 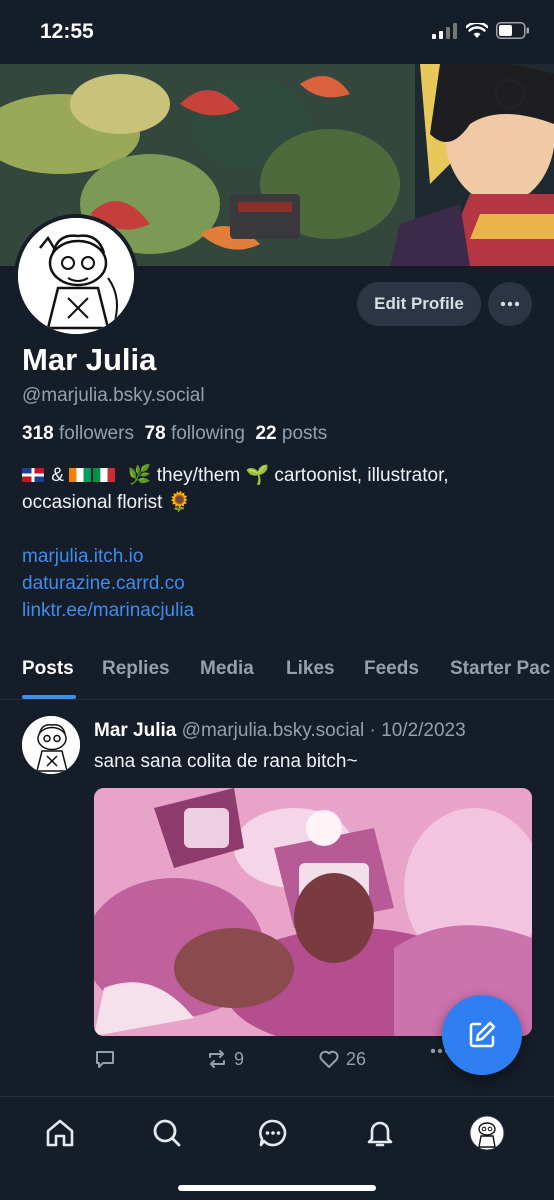 I want to click on herb-emoji-icon: 🌿, so click(x=139, y=475).